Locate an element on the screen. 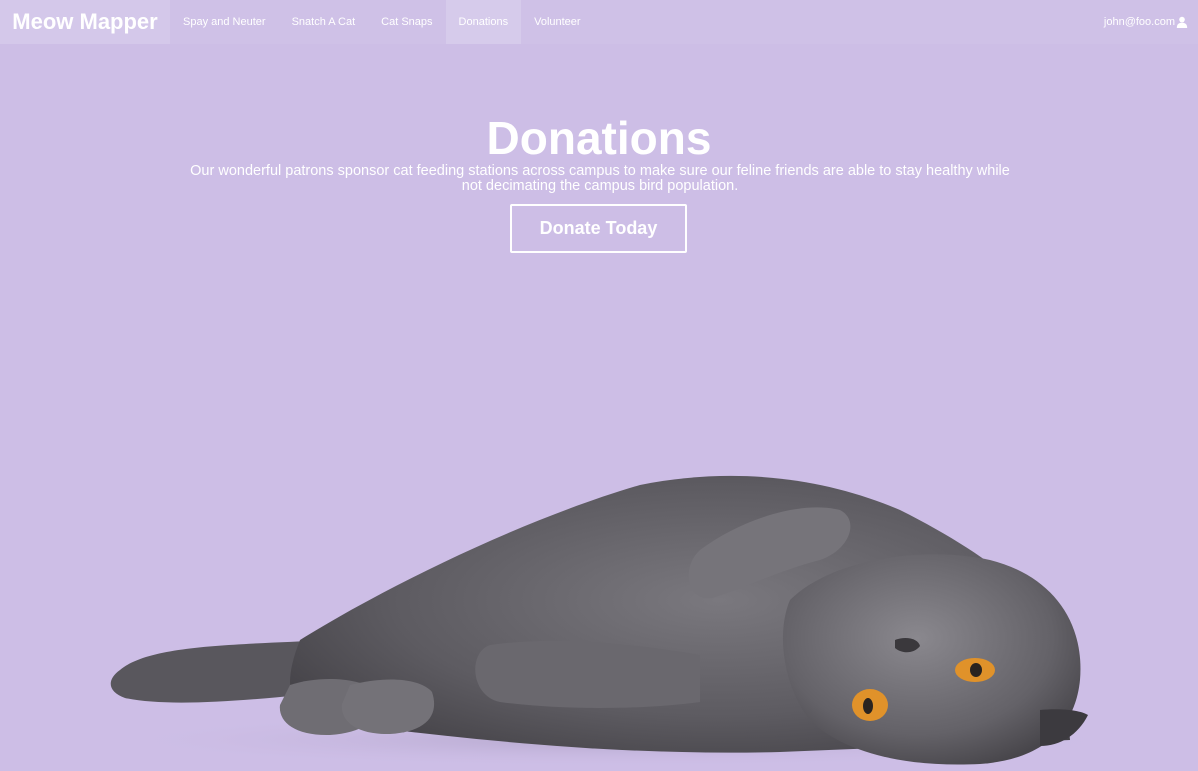 The image size is (1198, 771). user-account-link: john@foo.com is located at coordinates (1146, 22).